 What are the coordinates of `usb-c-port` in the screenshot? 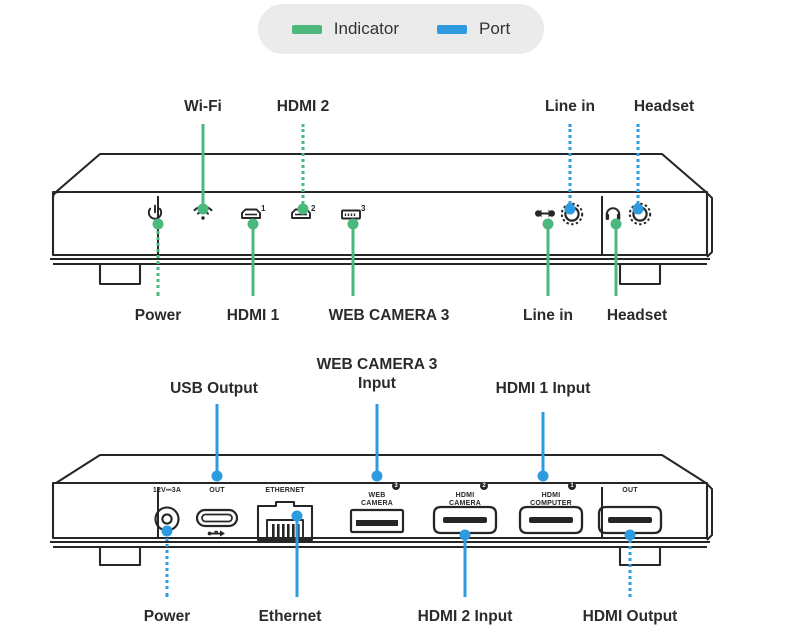 It's located at (217, 526).